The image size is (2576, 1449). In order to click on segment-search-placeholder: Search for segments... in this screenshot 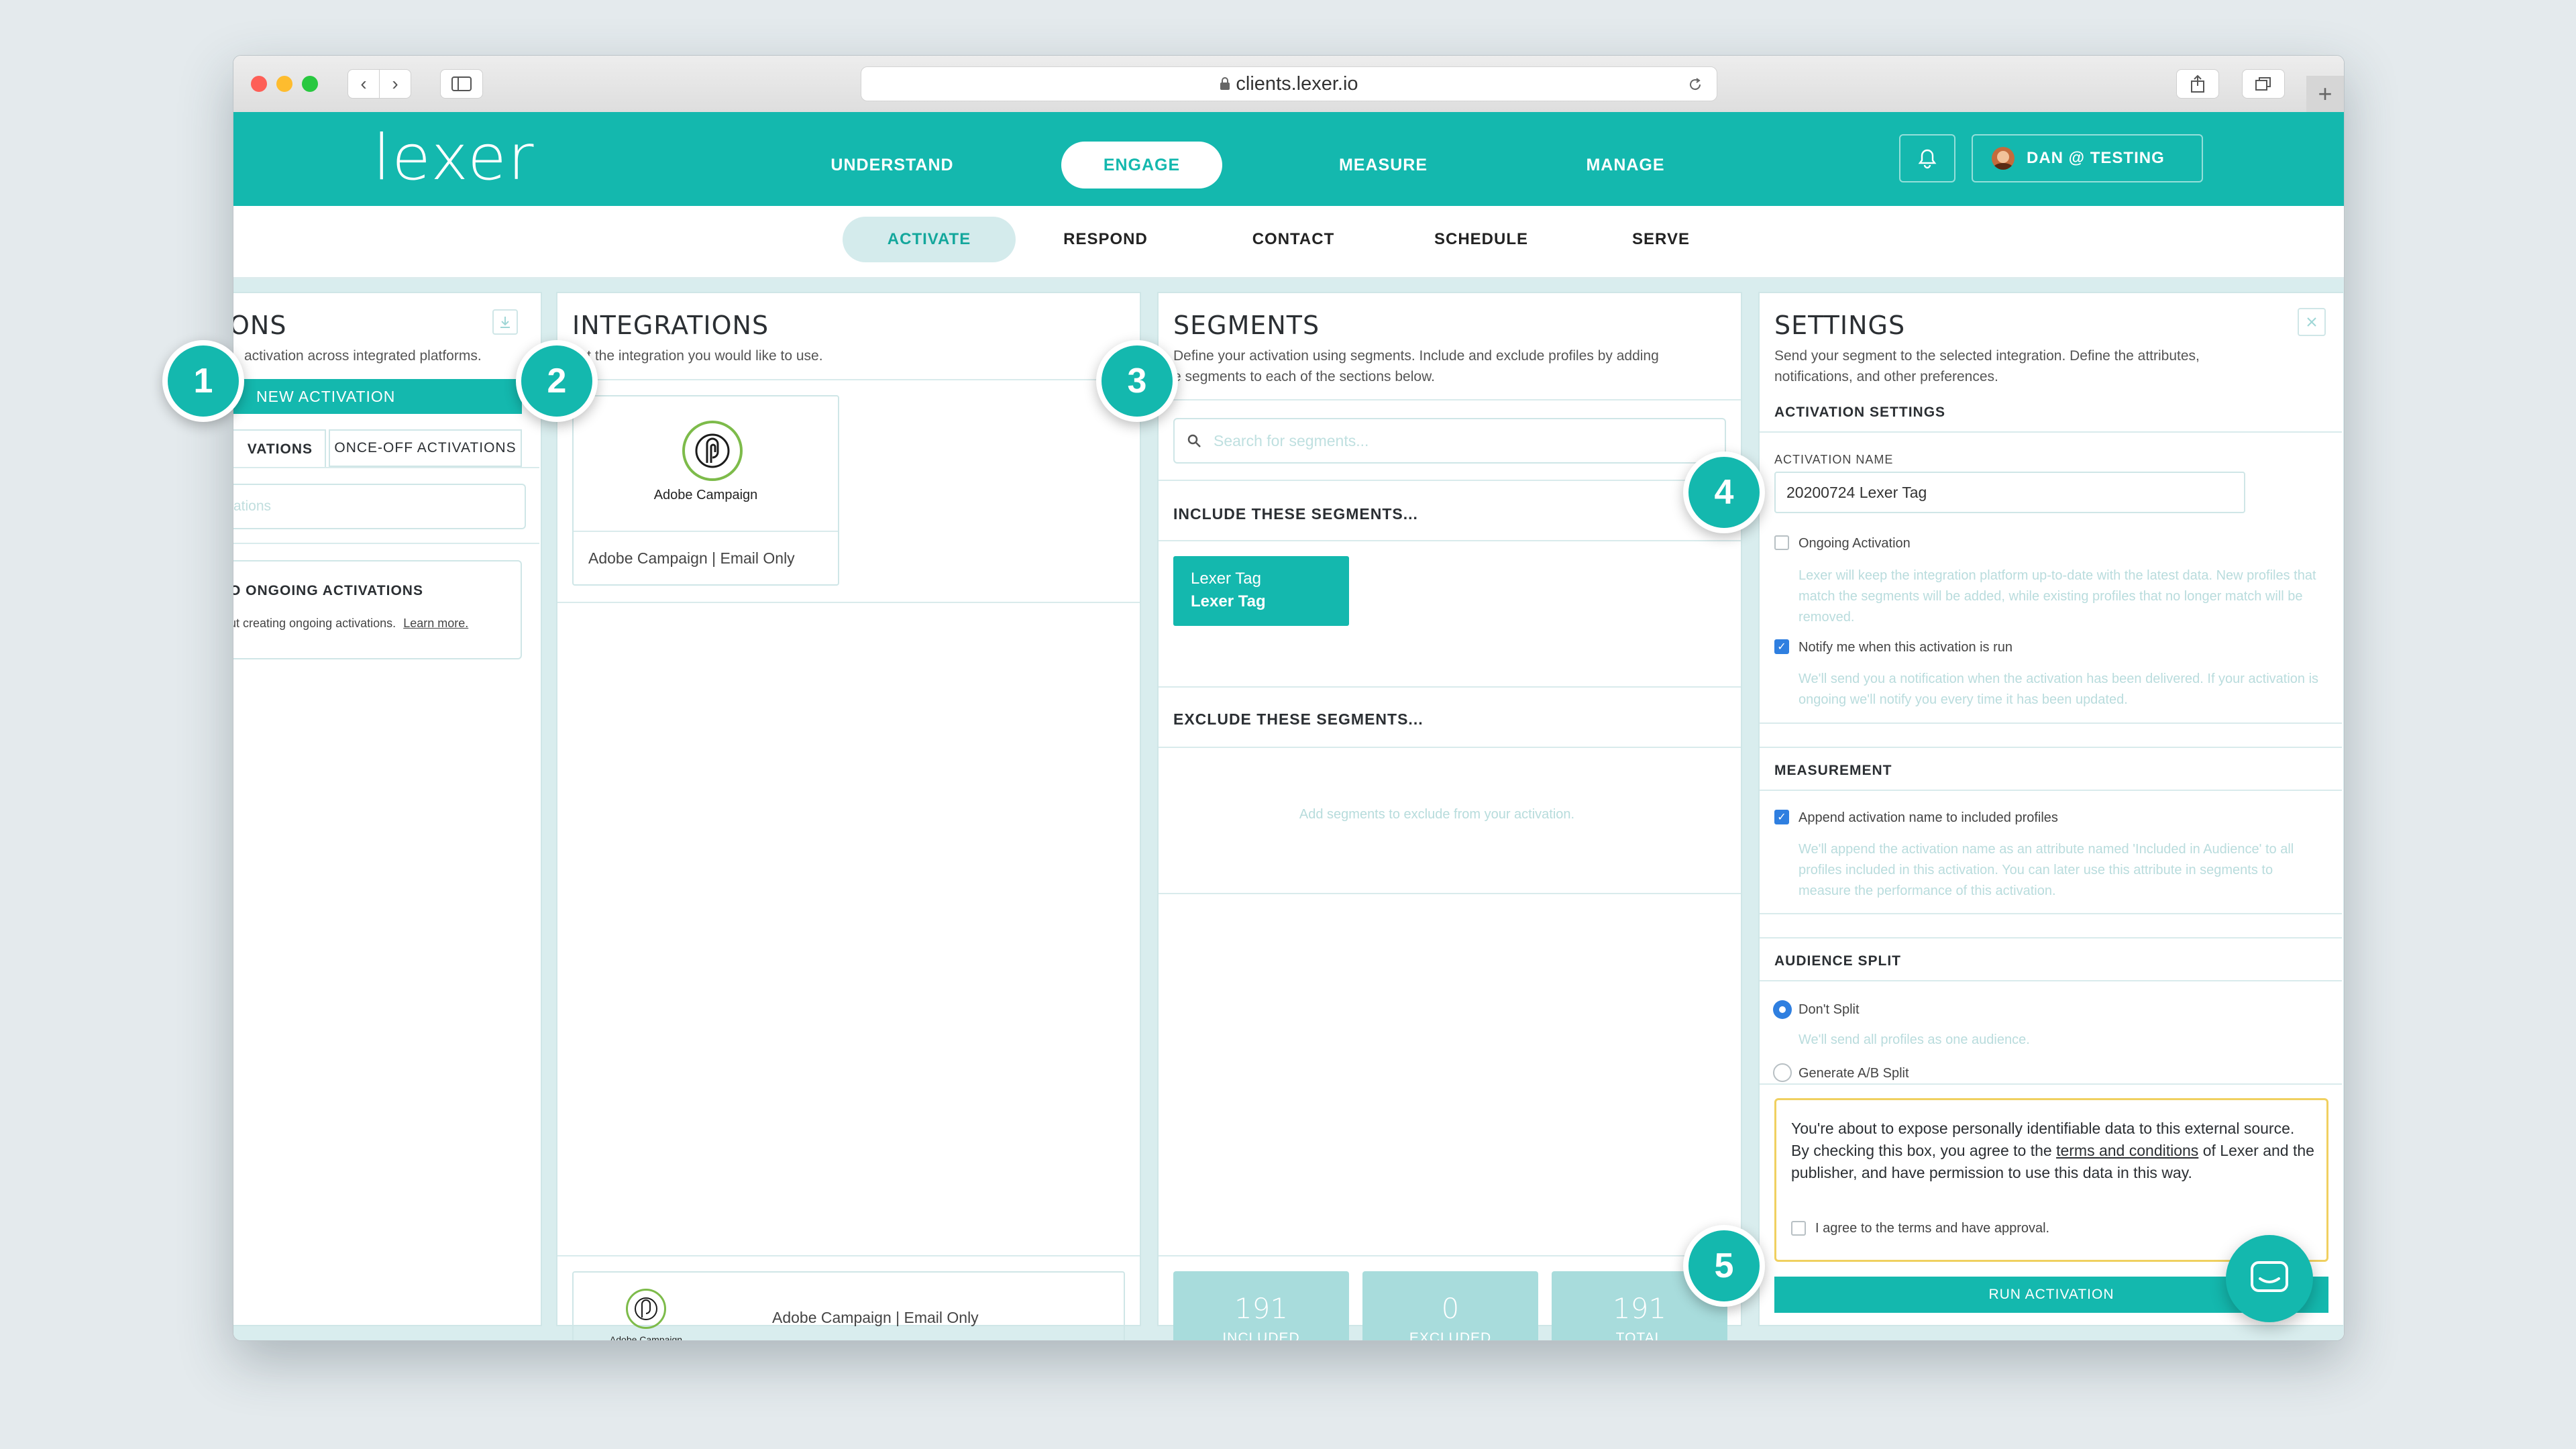, I will do `click(1291, 440)`.